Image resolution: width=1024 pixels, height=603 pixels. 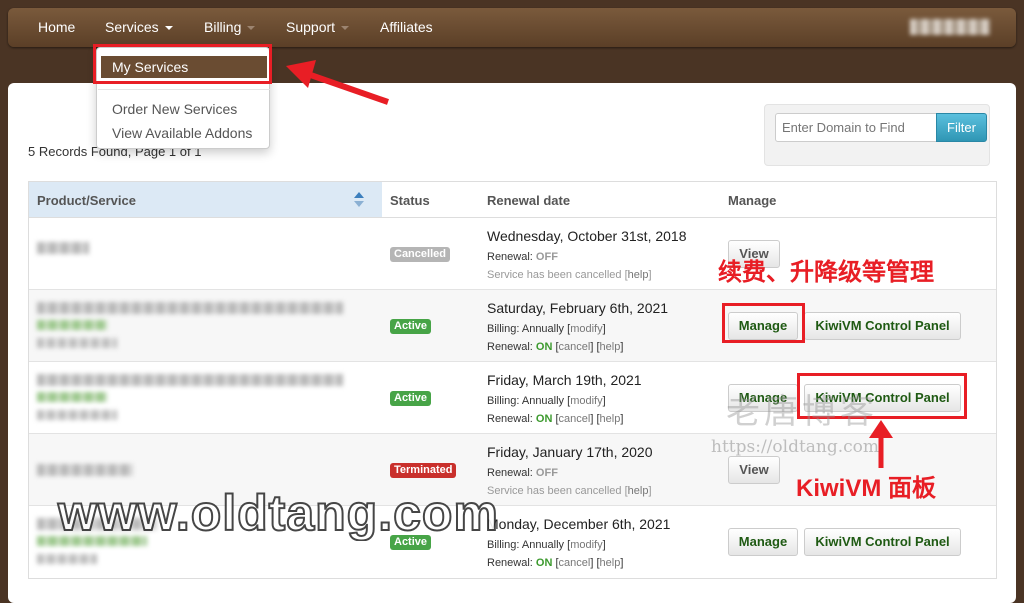 I want to click on view-button: View, so click(x=754, y=470).